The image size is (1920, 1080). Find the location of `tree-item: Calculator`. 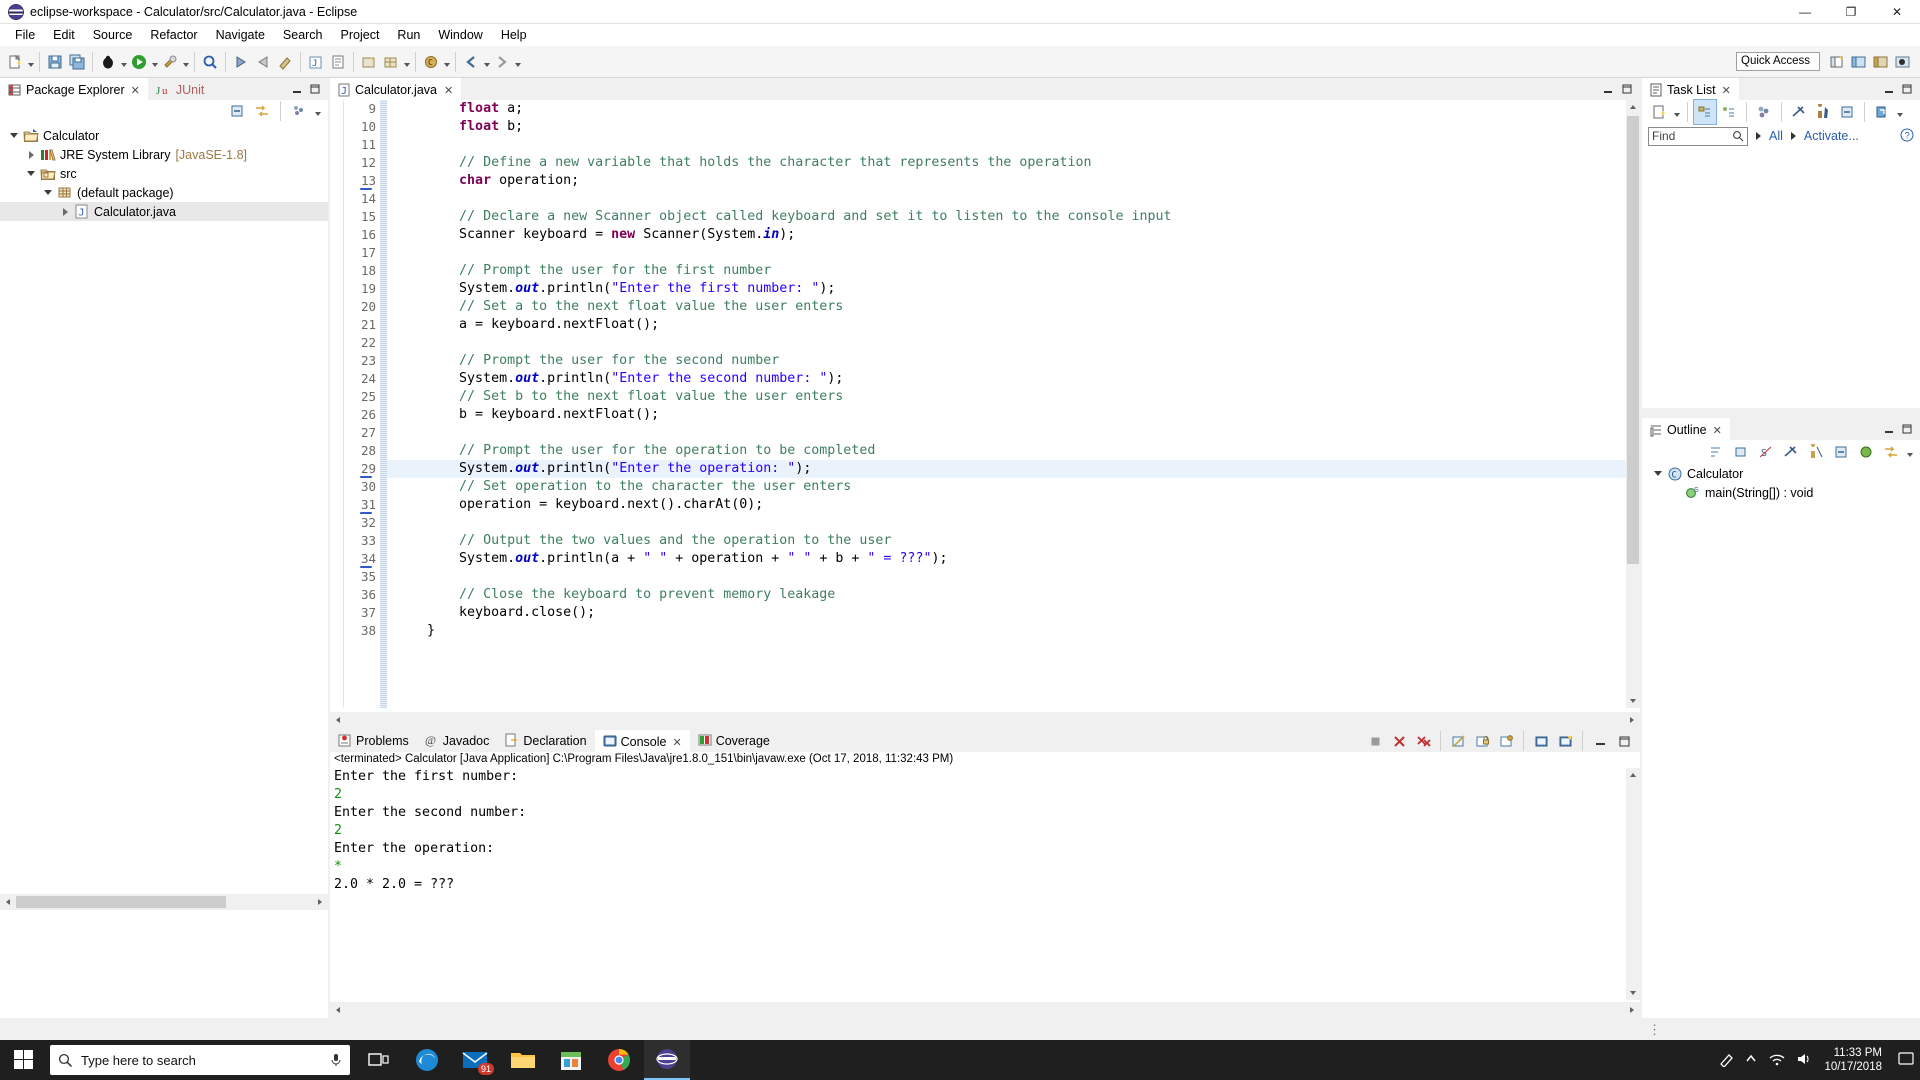

tree-item: Calculator is located at coordinates (164, 135).